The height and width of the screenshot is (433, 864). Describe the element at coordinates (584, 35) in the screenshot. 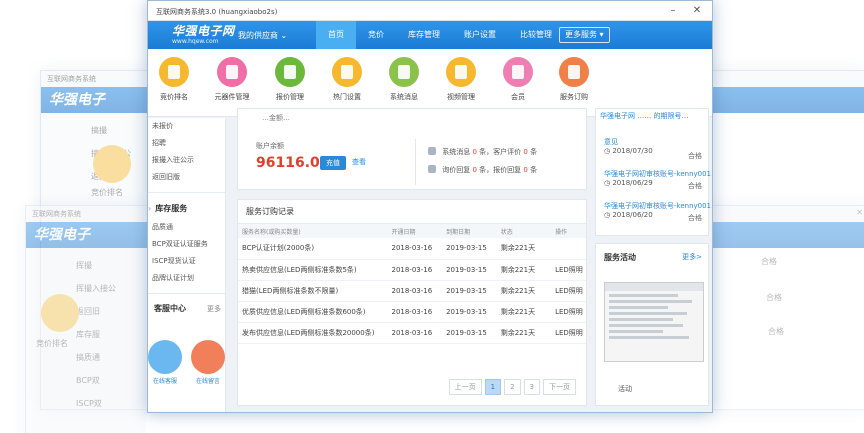

I see `more-services-button: 更多服务 ▾` at that location.